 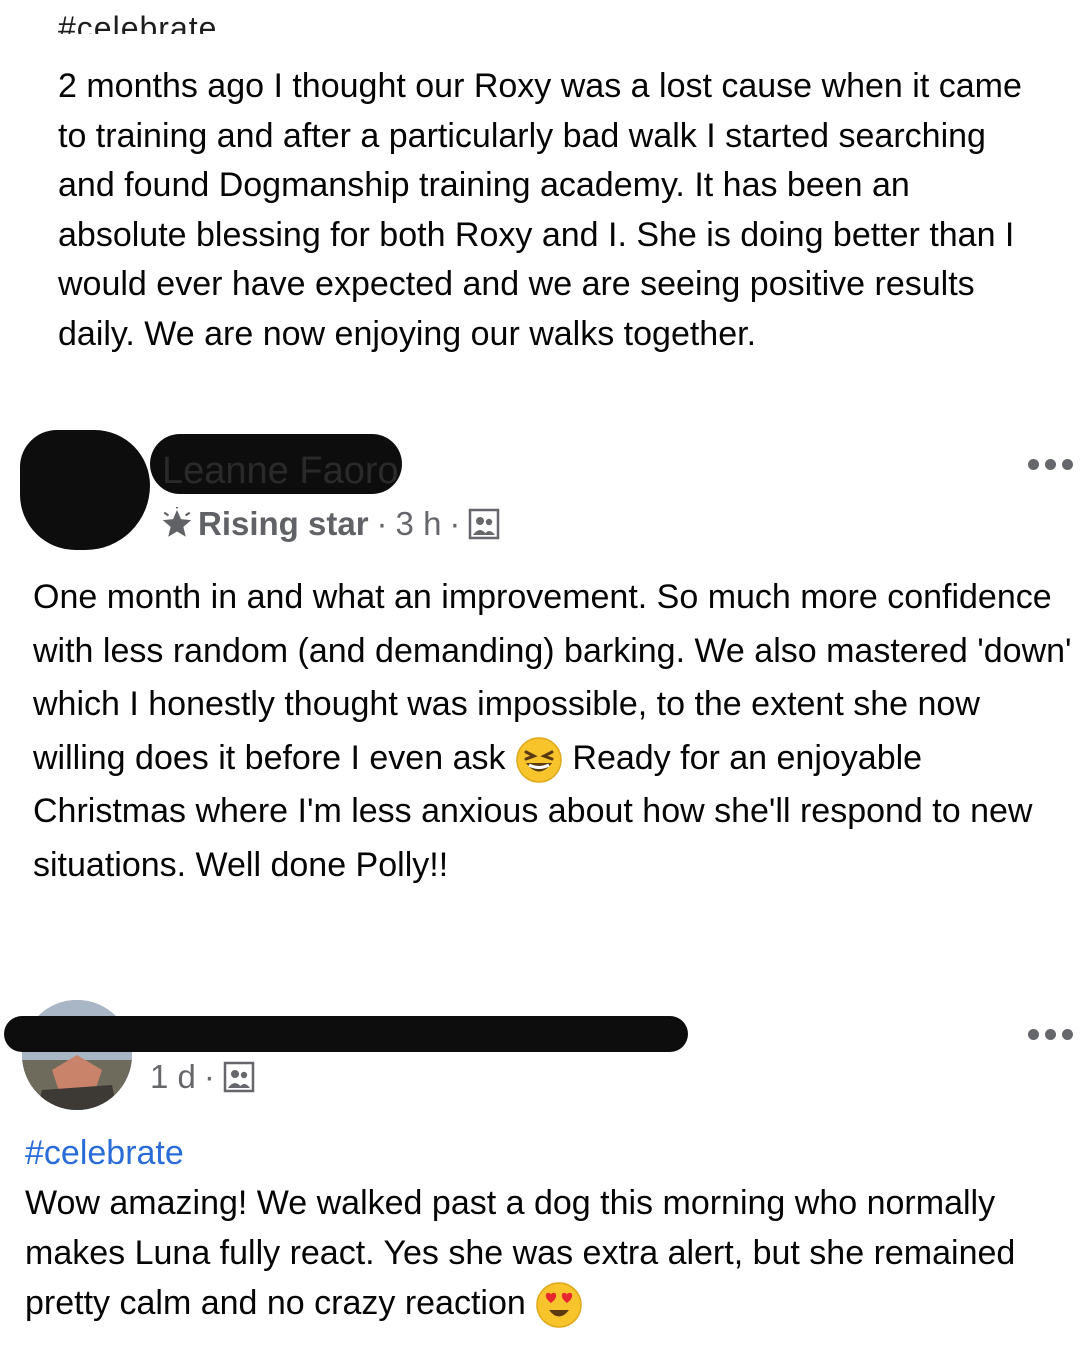 I want to click on timestamp: 1 d, so click(x=173, y=1077).